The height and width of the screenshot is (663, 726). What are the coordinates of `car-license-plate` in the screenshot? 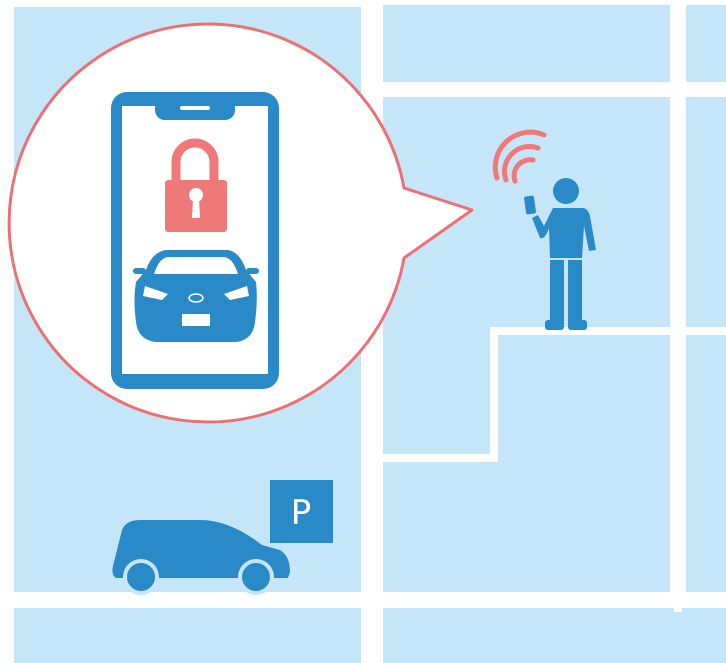 It's located at (196, 320).